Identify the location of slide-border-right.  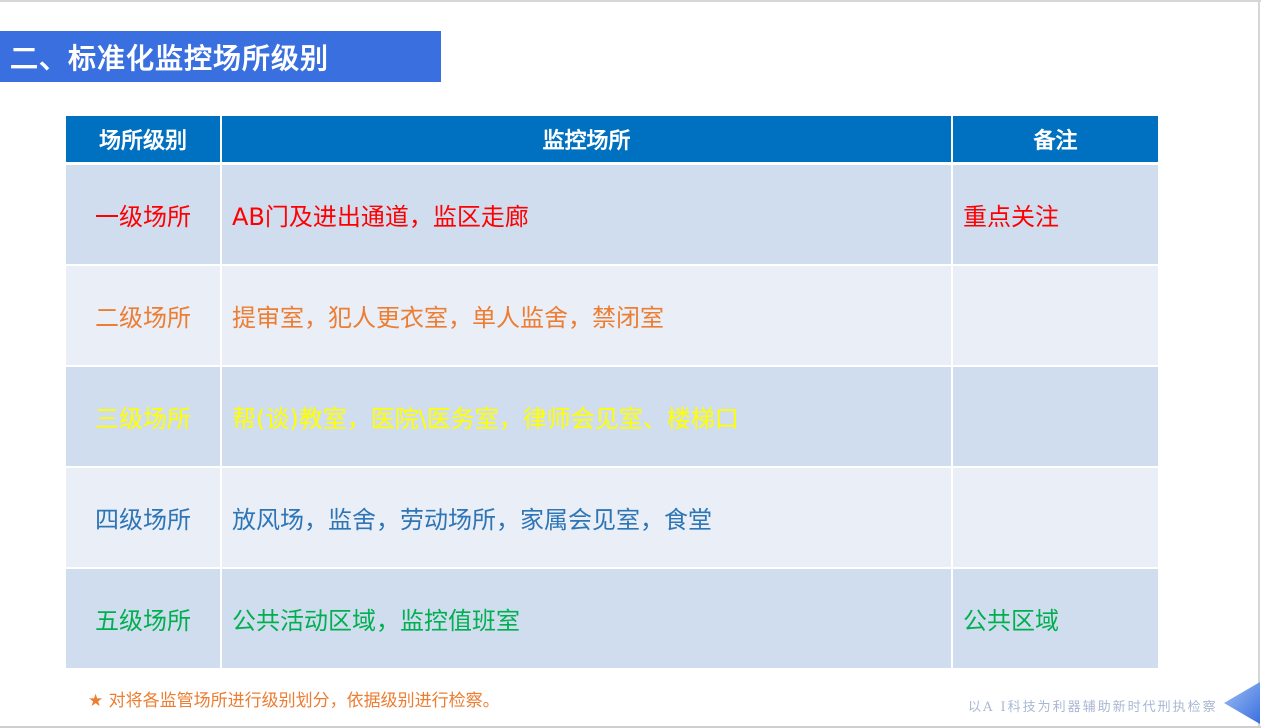
(1259, 364).